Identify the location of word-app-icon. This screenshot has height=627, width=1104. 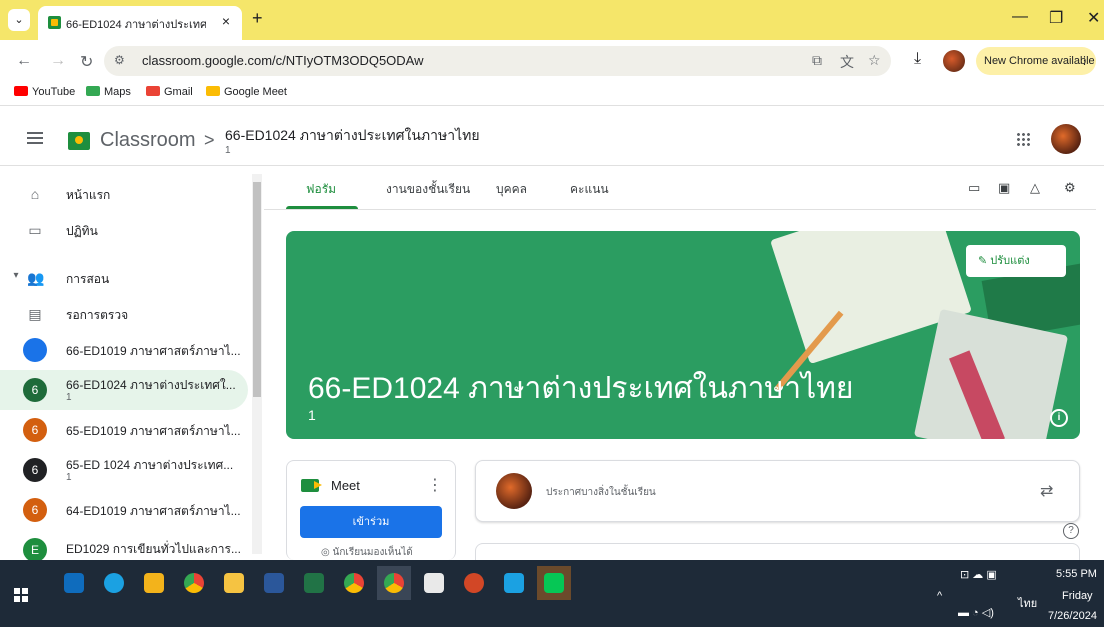
(274, 583).